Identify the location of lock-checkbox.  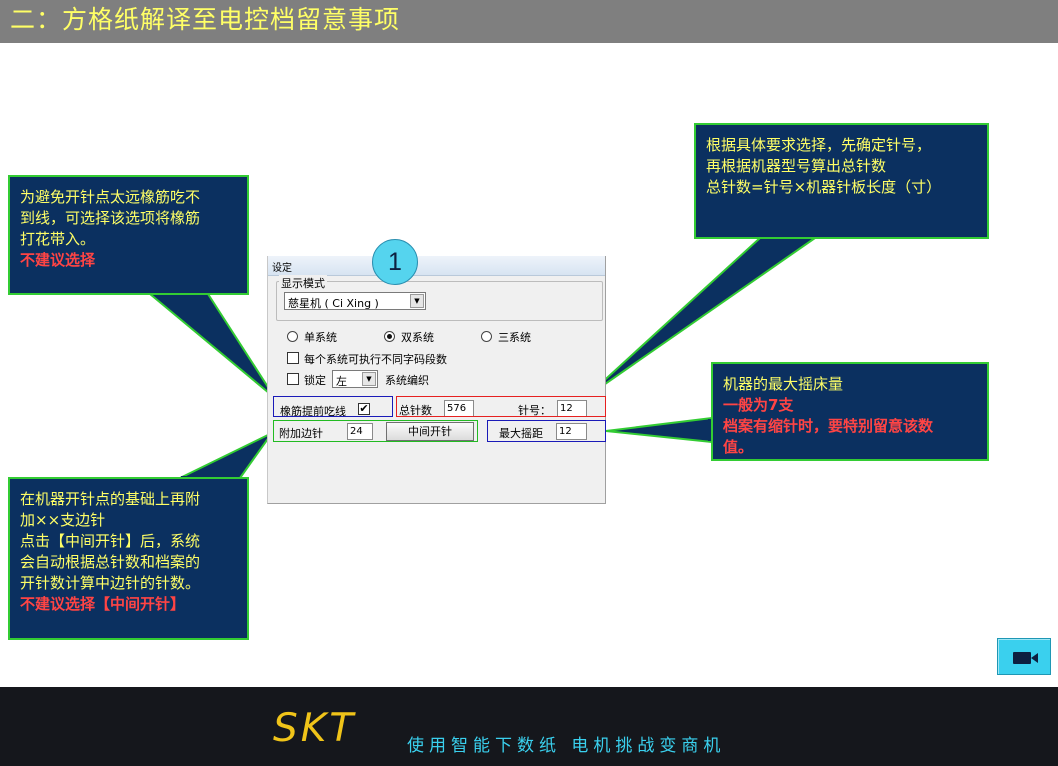
(293, 379).